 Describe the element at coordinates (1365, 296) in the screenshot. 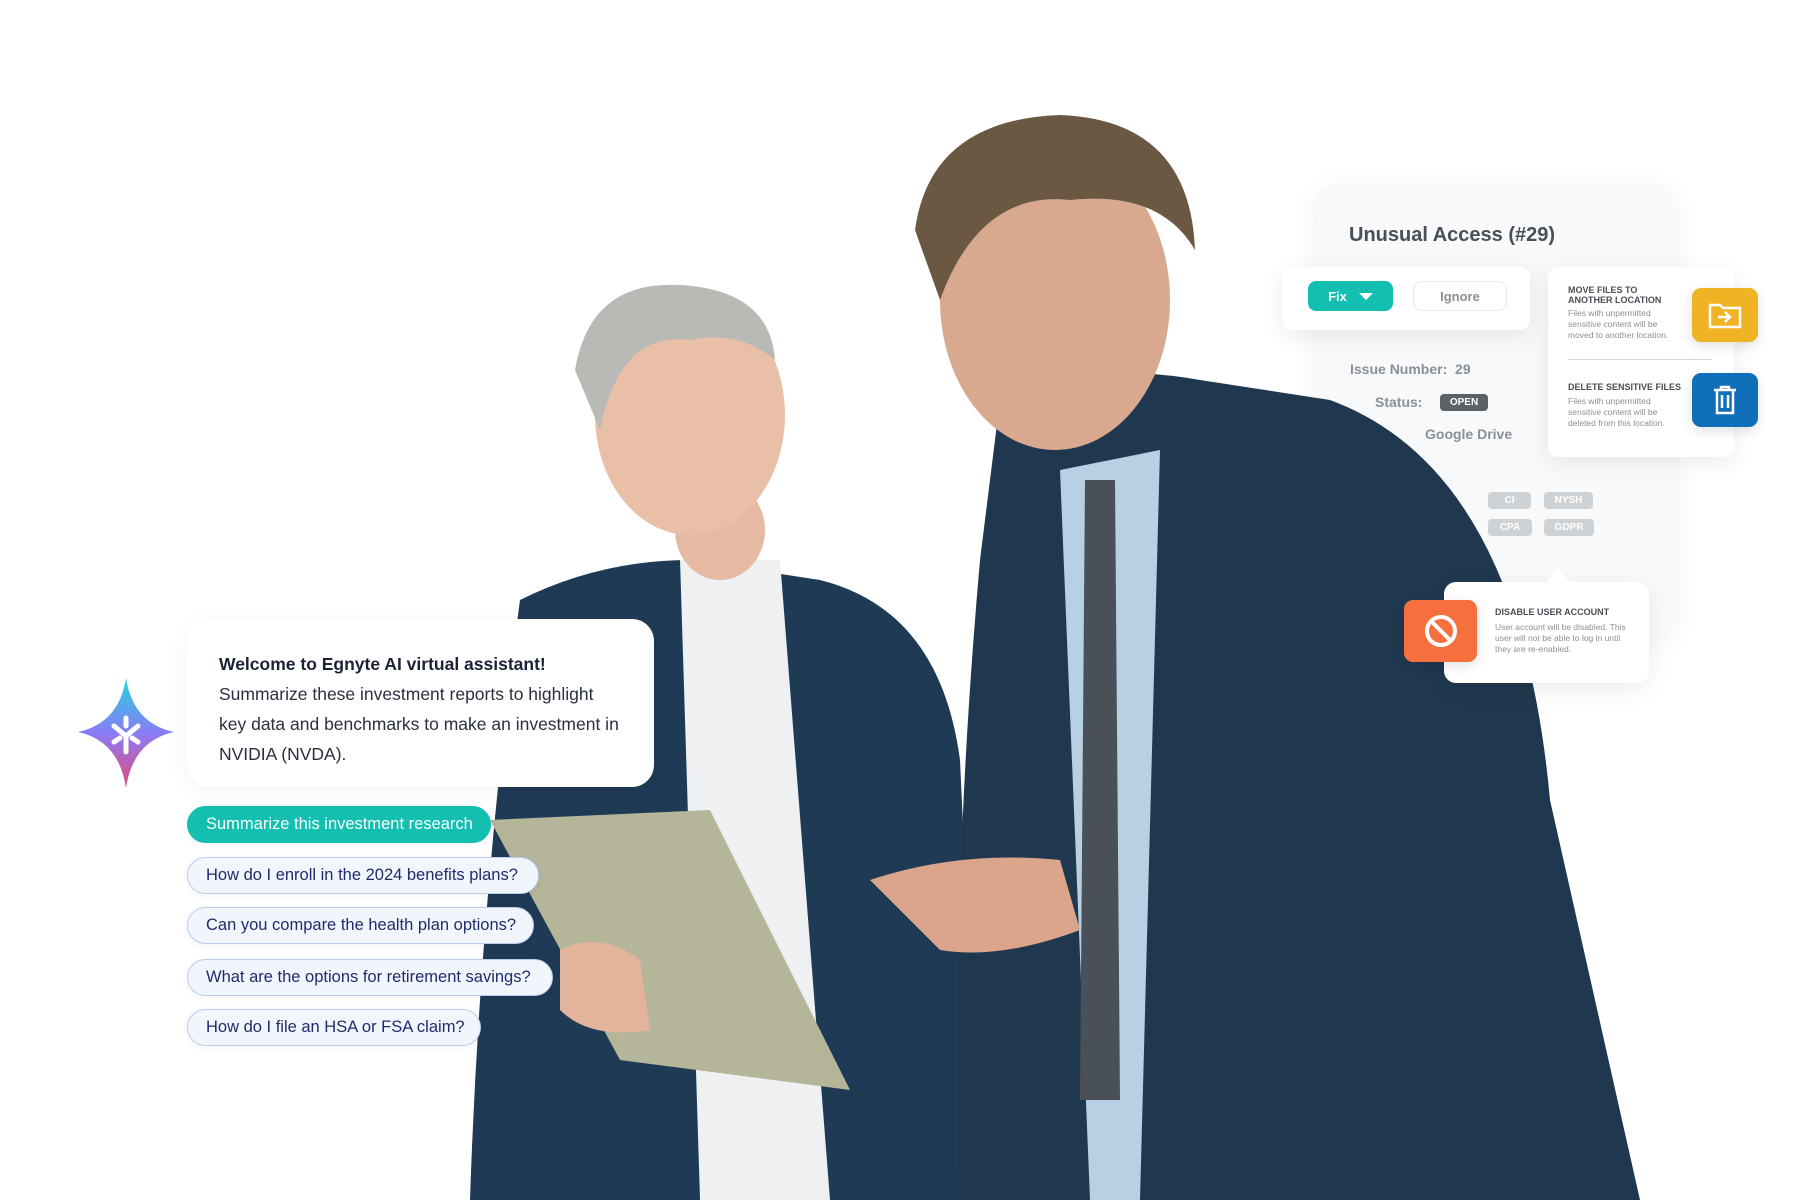

I see `caret-down-icon` at that location.